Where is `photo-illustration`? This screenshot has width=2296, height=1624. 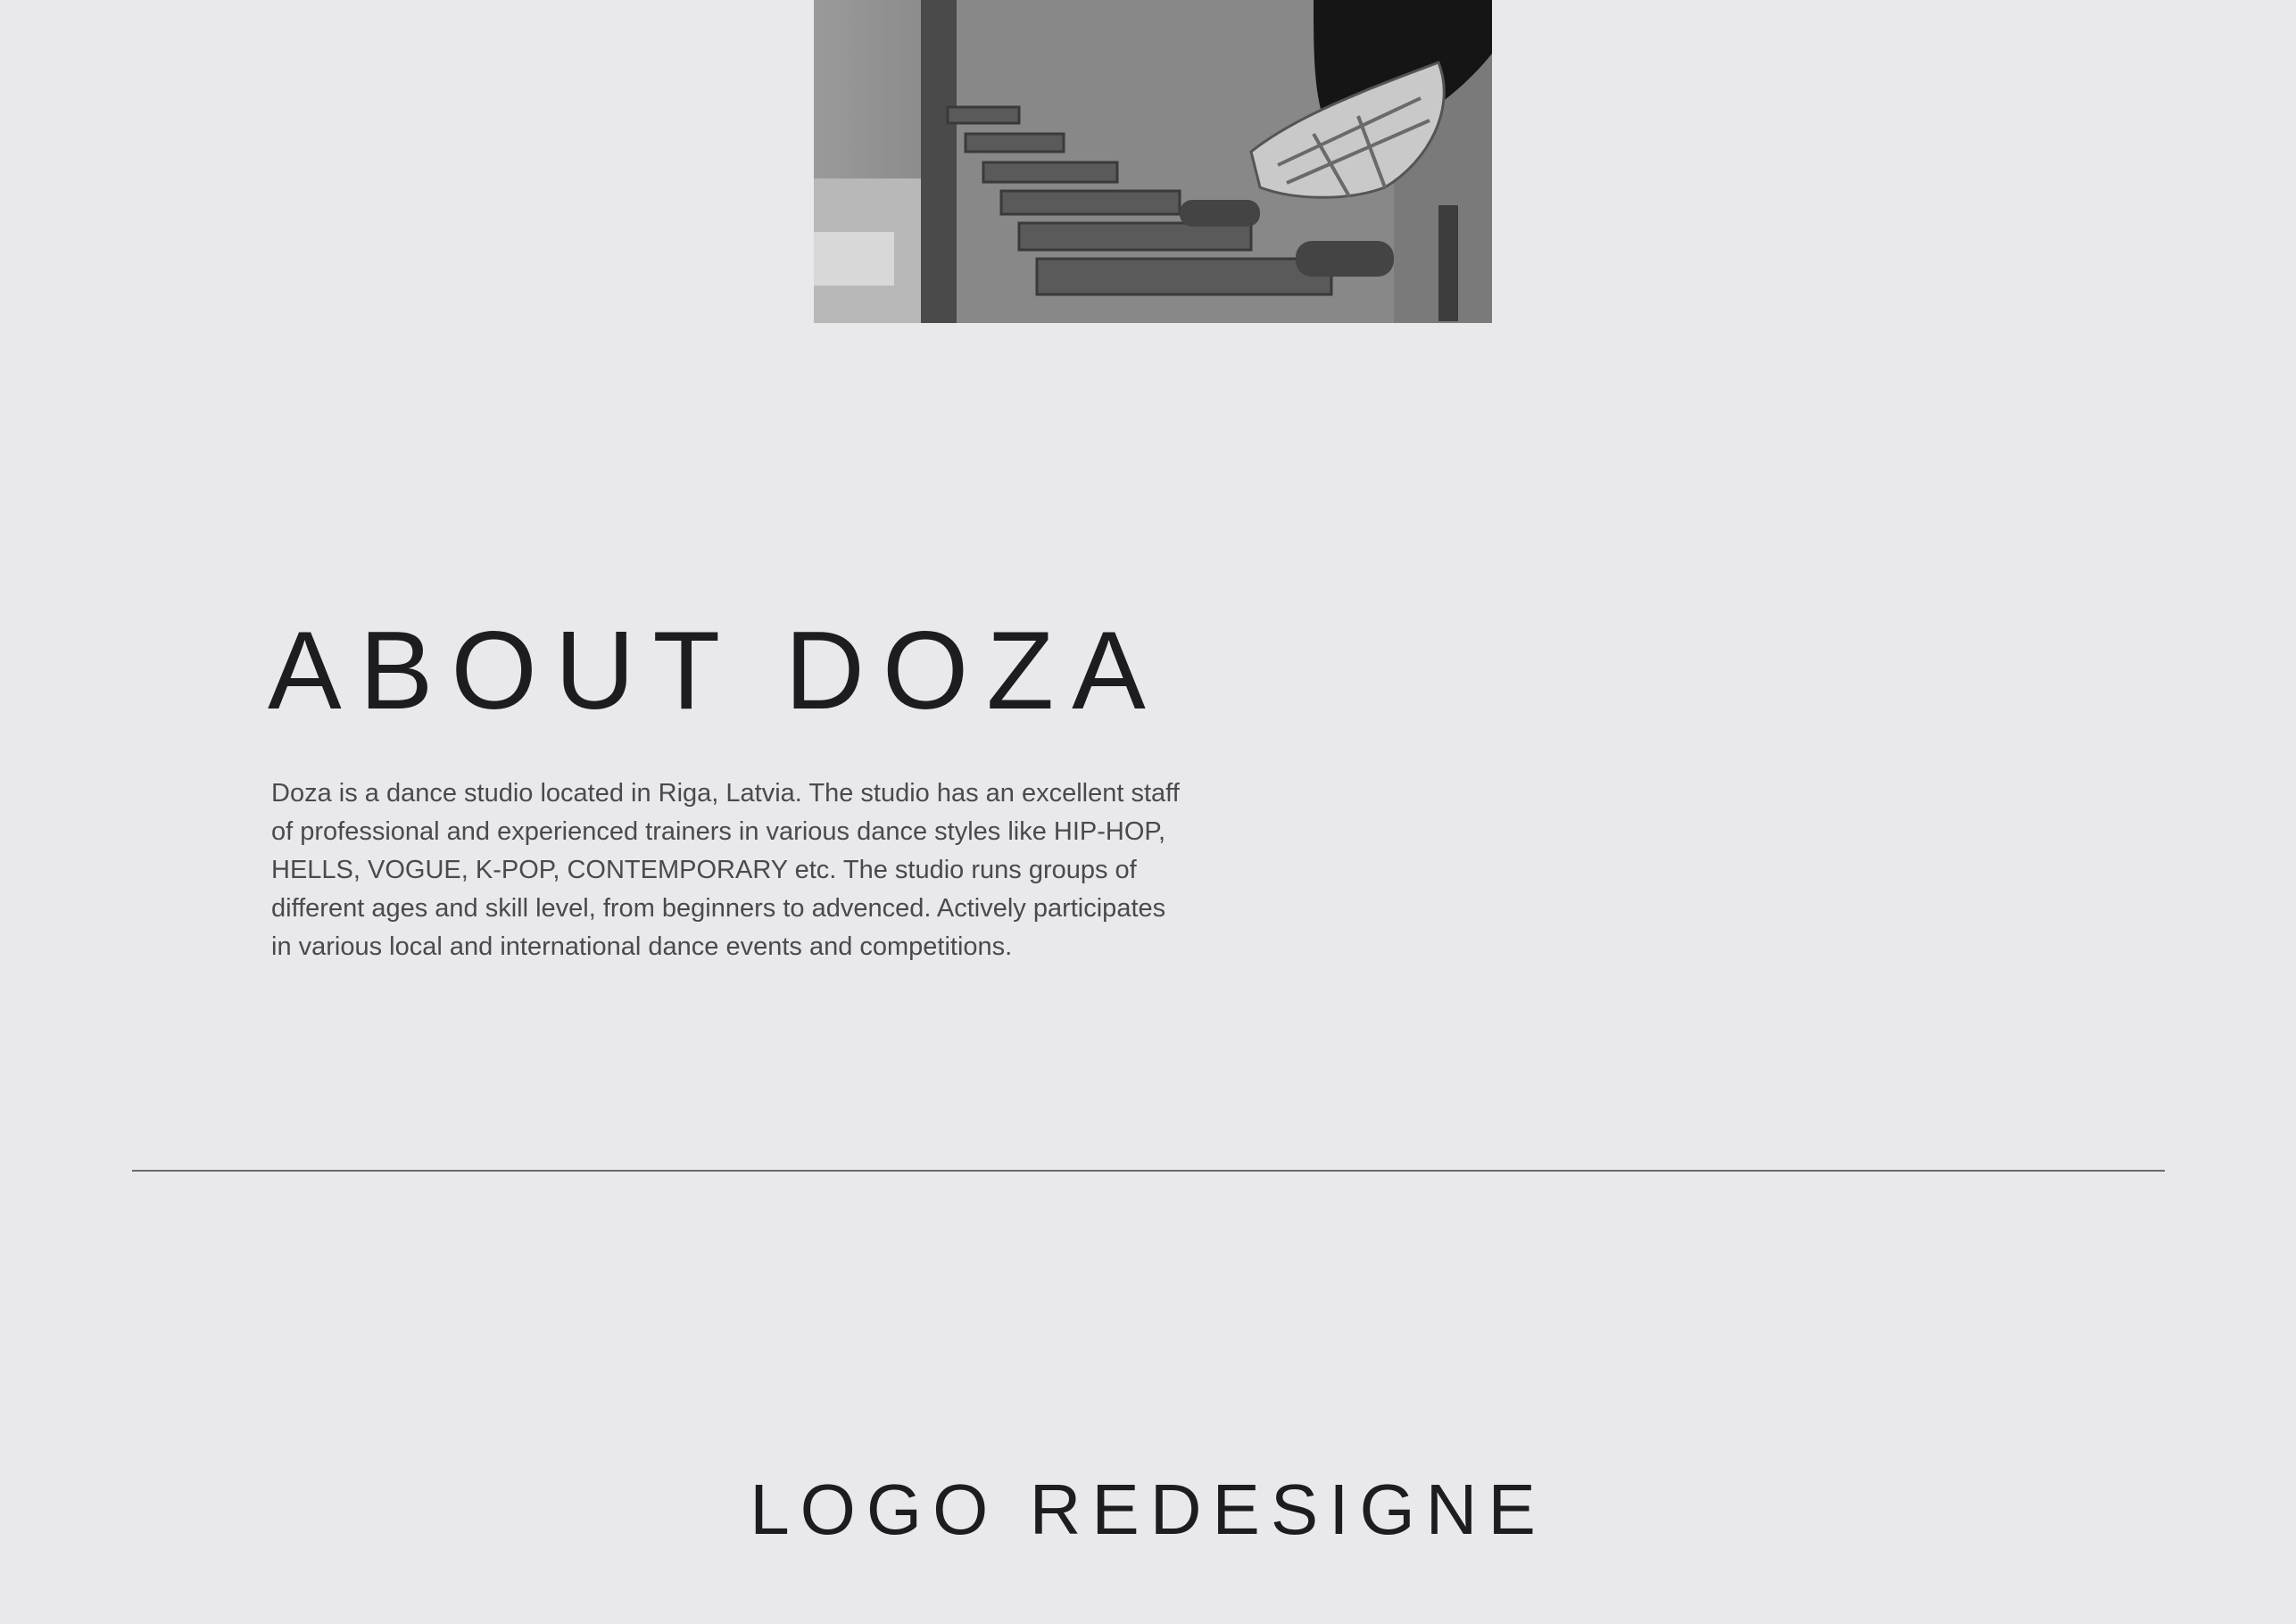
photo-illustration is located at coordinates (1153, 161).